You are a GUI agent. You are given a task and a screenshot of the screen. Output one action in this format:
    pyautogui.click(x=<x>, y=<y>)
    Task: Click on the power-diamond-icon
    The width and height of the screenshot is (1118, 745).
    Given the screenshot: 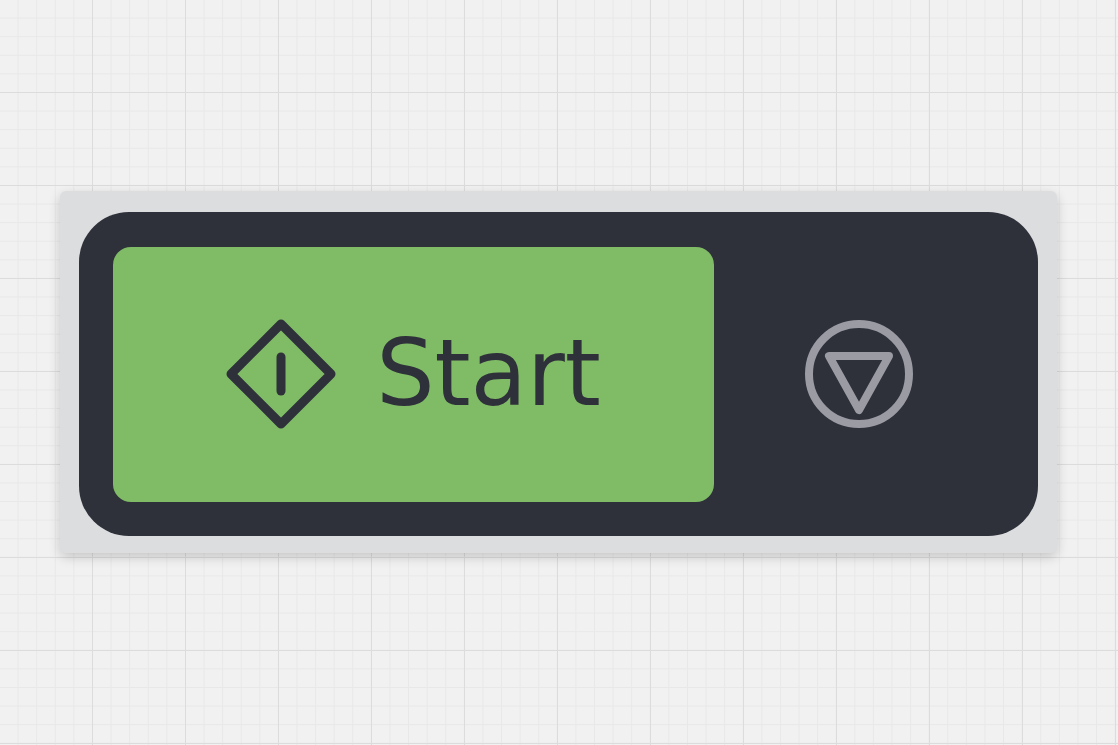 What is the action you would take?
    pyautogui.click(x=281, y=374)
    